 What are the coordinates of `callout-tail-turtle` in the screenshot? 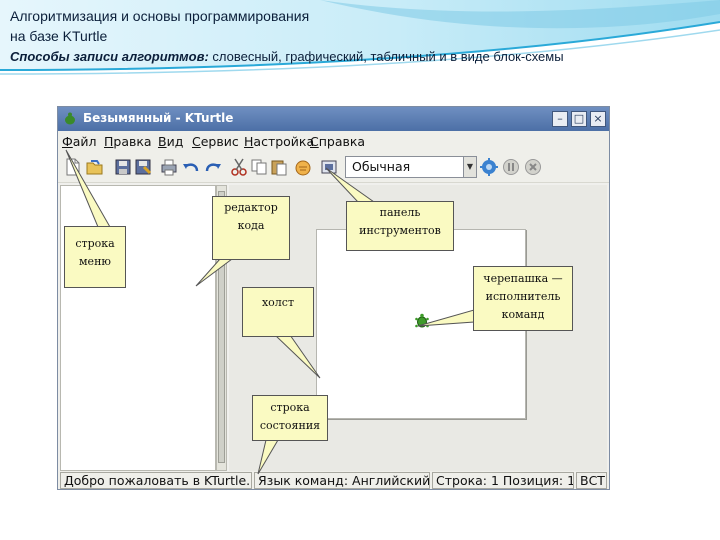 It's located at (446, 318).